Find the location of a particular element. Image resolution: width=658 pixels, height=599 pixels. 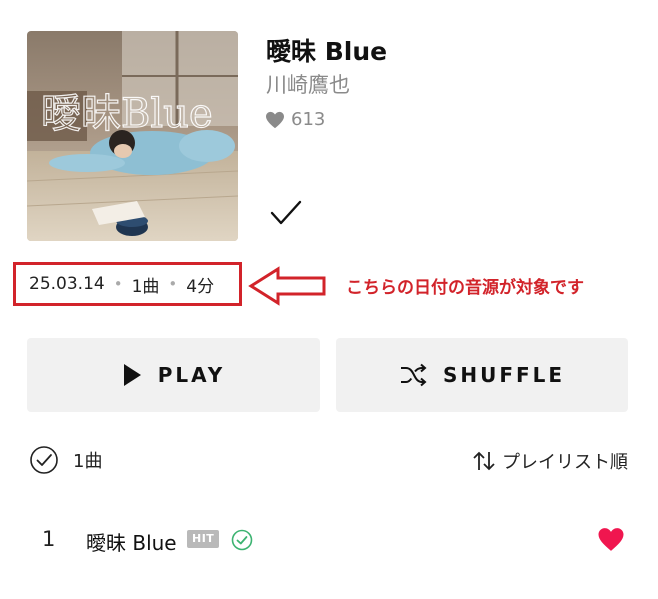

sort-order-button: プレイリスト順 is located at coordinates (550, 461).